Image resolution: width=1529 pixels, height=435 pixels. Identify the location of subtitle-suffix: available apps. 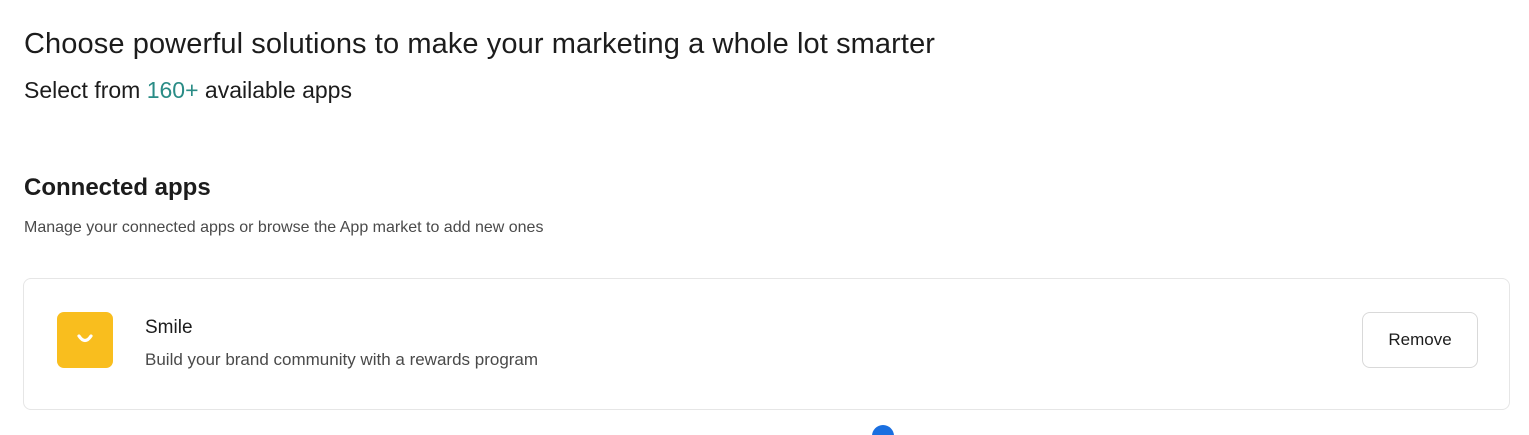
(275, 90).